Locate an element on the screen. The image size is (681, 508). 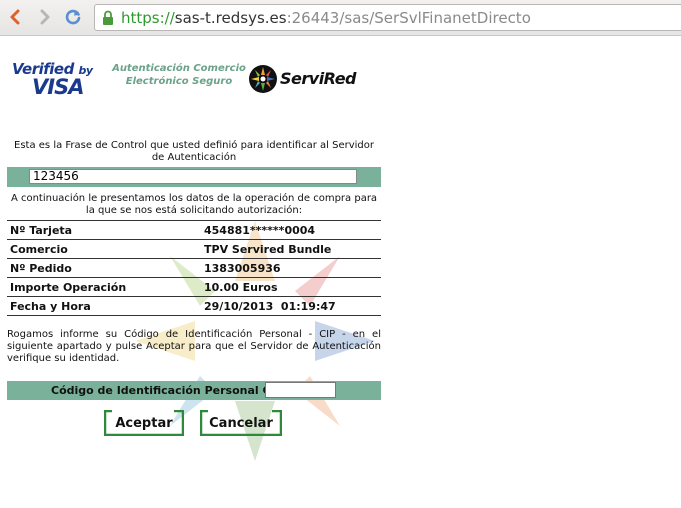
detail-label: Fecha y Hora is located at coordinates (105, 306).